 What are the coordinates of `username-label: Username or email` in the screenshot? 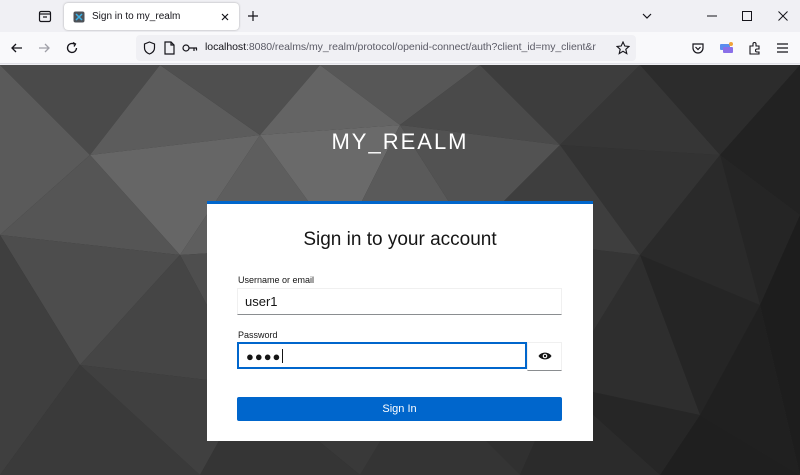 It's located at (276, 280).